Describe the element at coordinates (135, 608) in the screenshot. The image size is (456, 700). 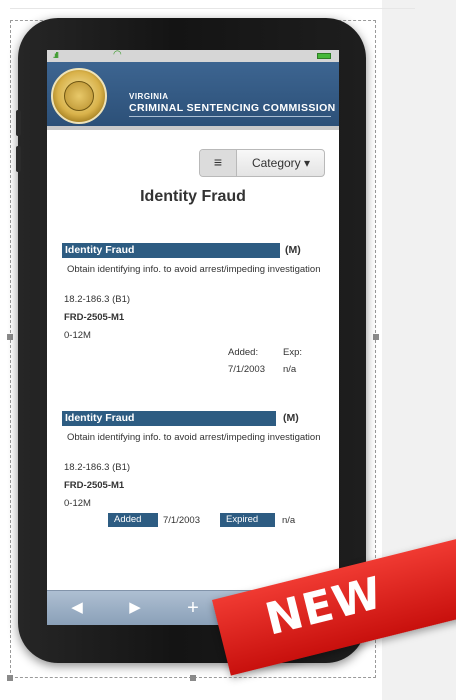
I see `forward-icon: ▶` at that location.